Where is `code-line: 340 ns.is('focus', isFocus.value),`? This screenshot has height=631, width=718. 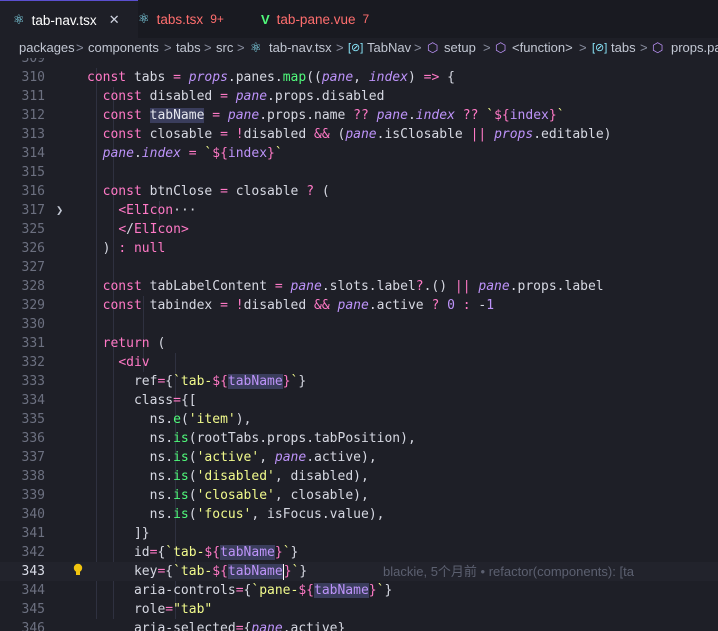 code-line: 340 ns.is('focus', isFocus.value), is located at coordinates (359, 514).